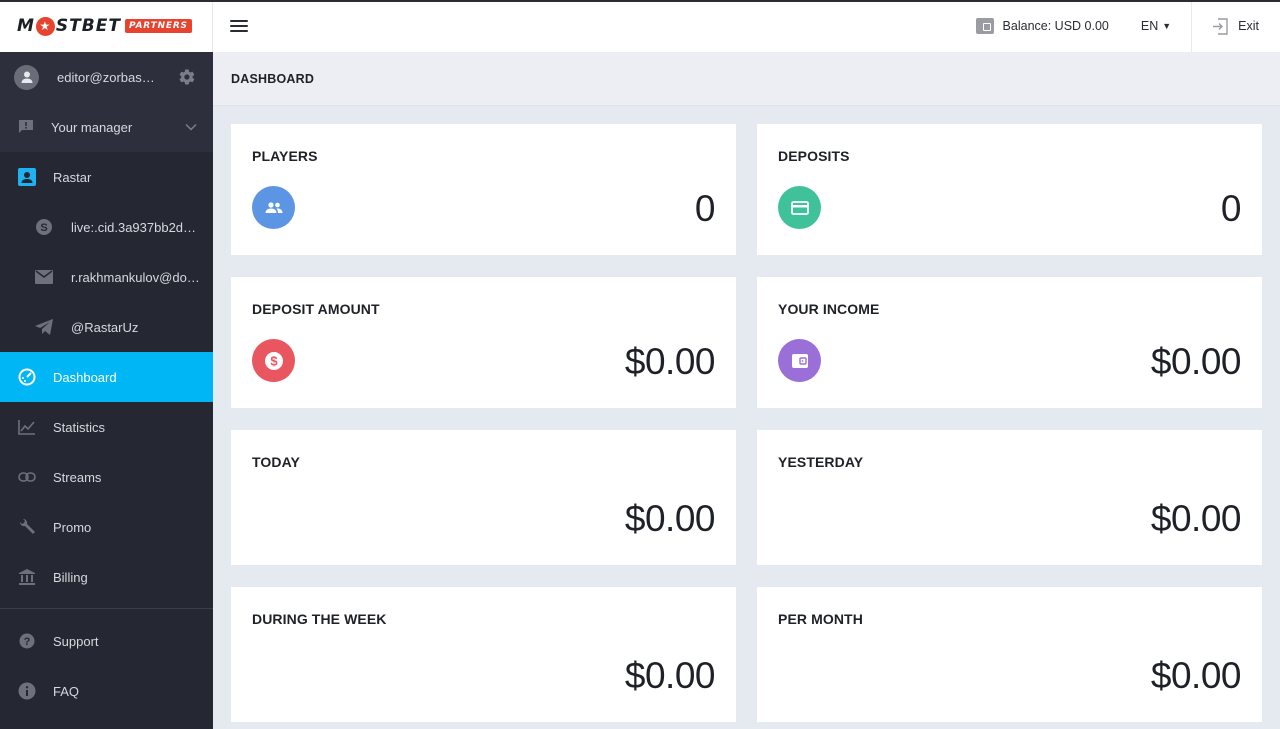 The image size is (1280, 729). I want to click on users-icon, so click(273, 207).